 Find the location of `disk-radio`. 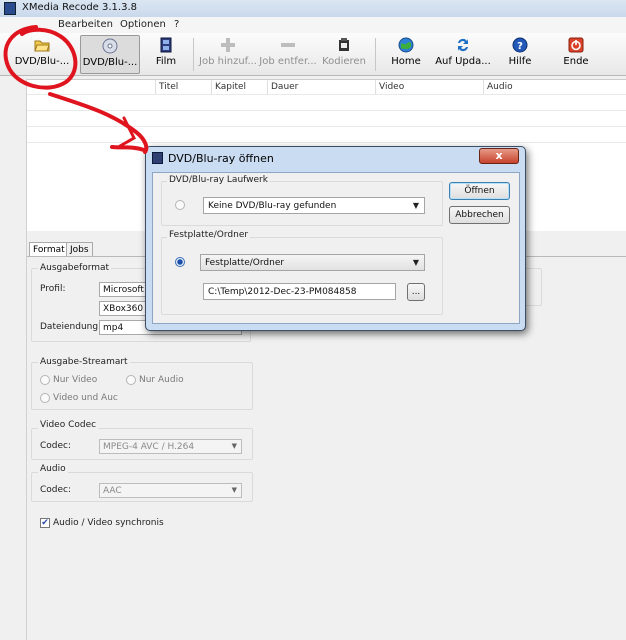

disk-radio is located at coordinates (180, 262).